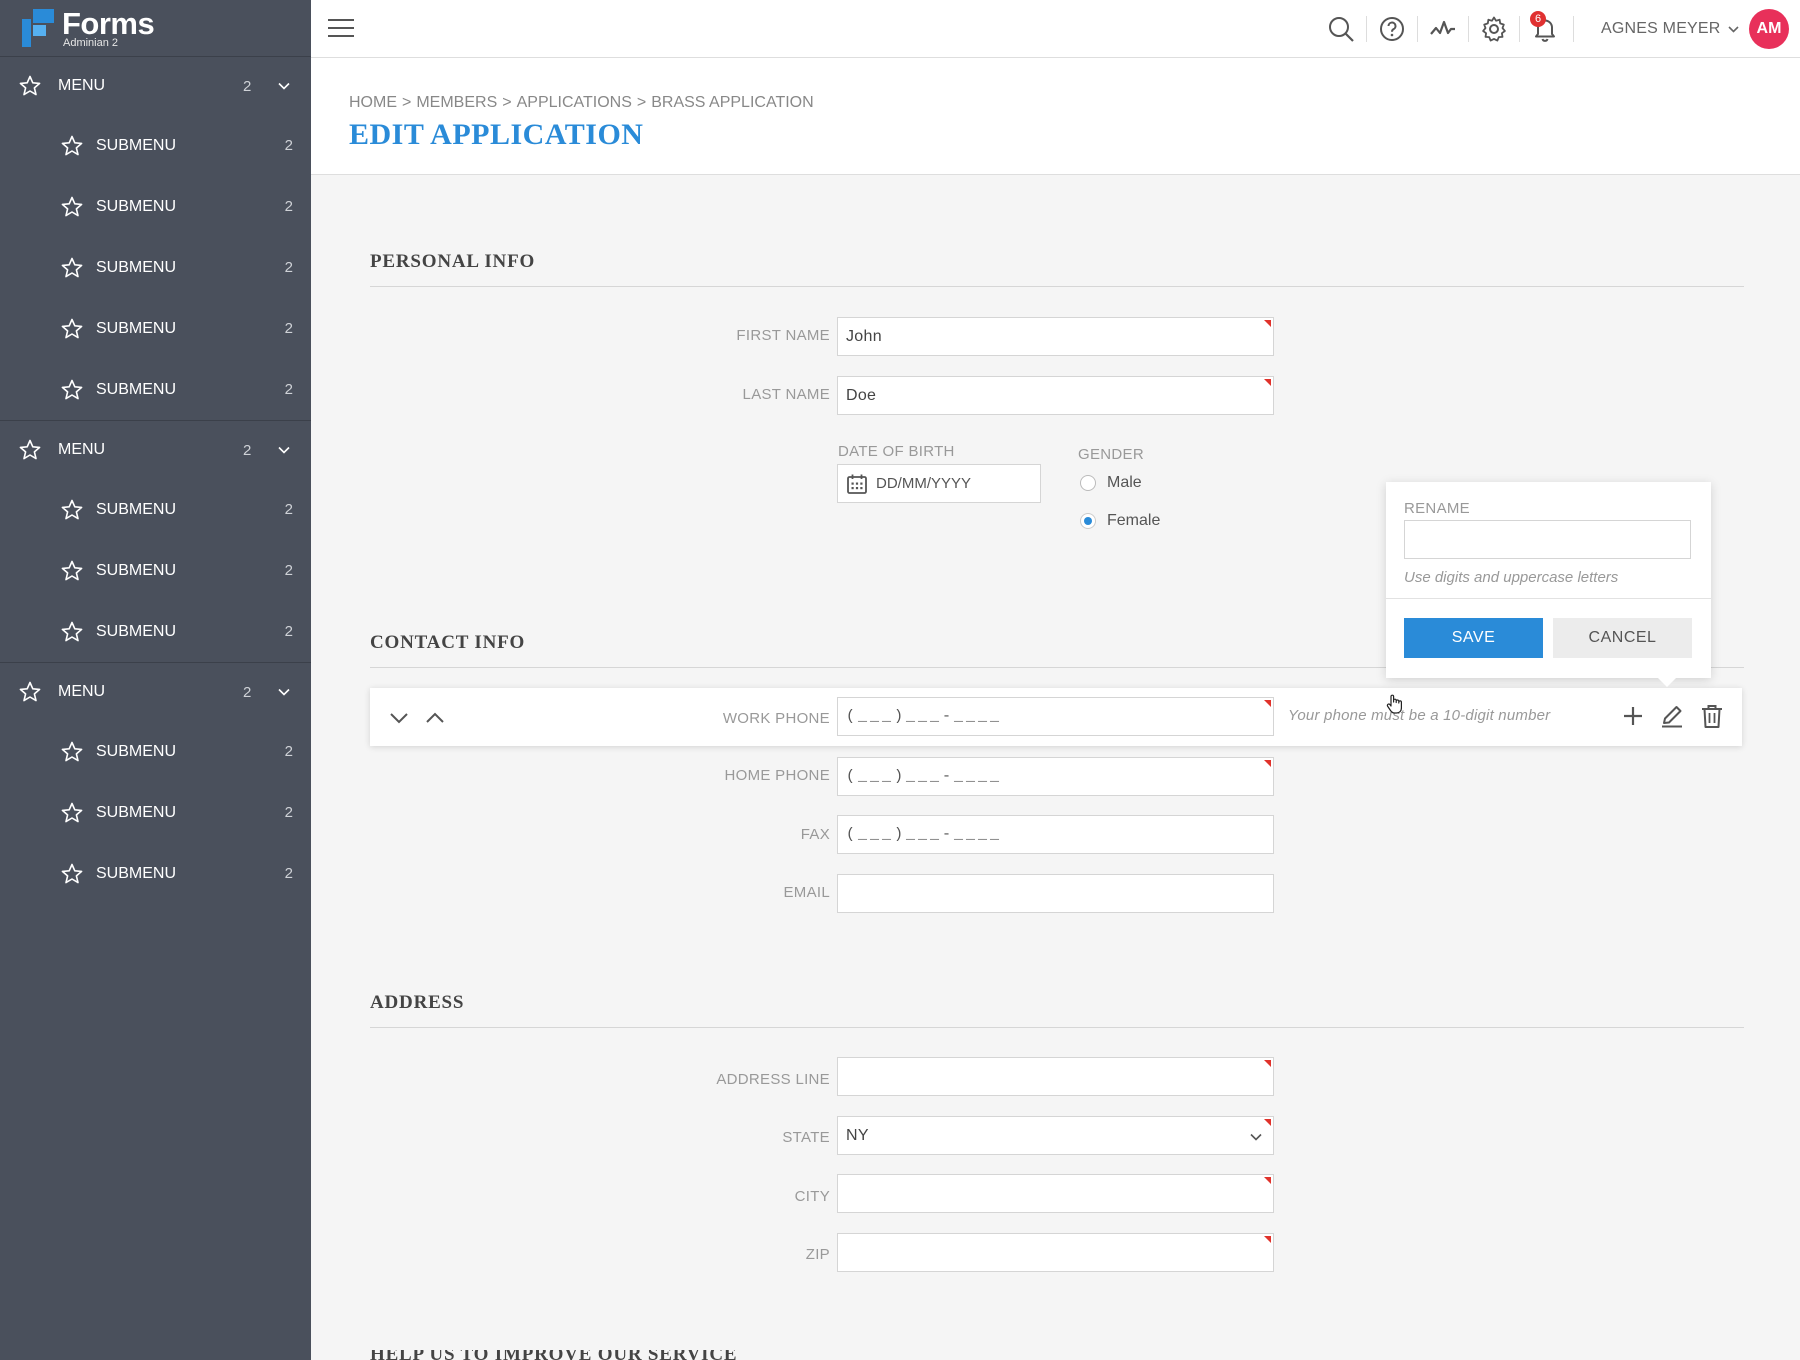 This screenshot has width=1800, height=1360. What do you see at coordinates (1672, 716) in the screenshot?
I see `edit-icon` at bounding box center [1672, 716].